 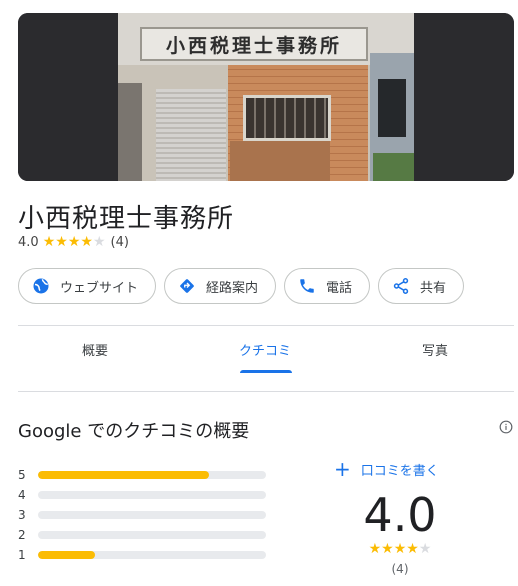 What do you see at coordinates (68, 97) in the screenshot?
I see `photo-letterbox-left` at bounding box center [68, 97].